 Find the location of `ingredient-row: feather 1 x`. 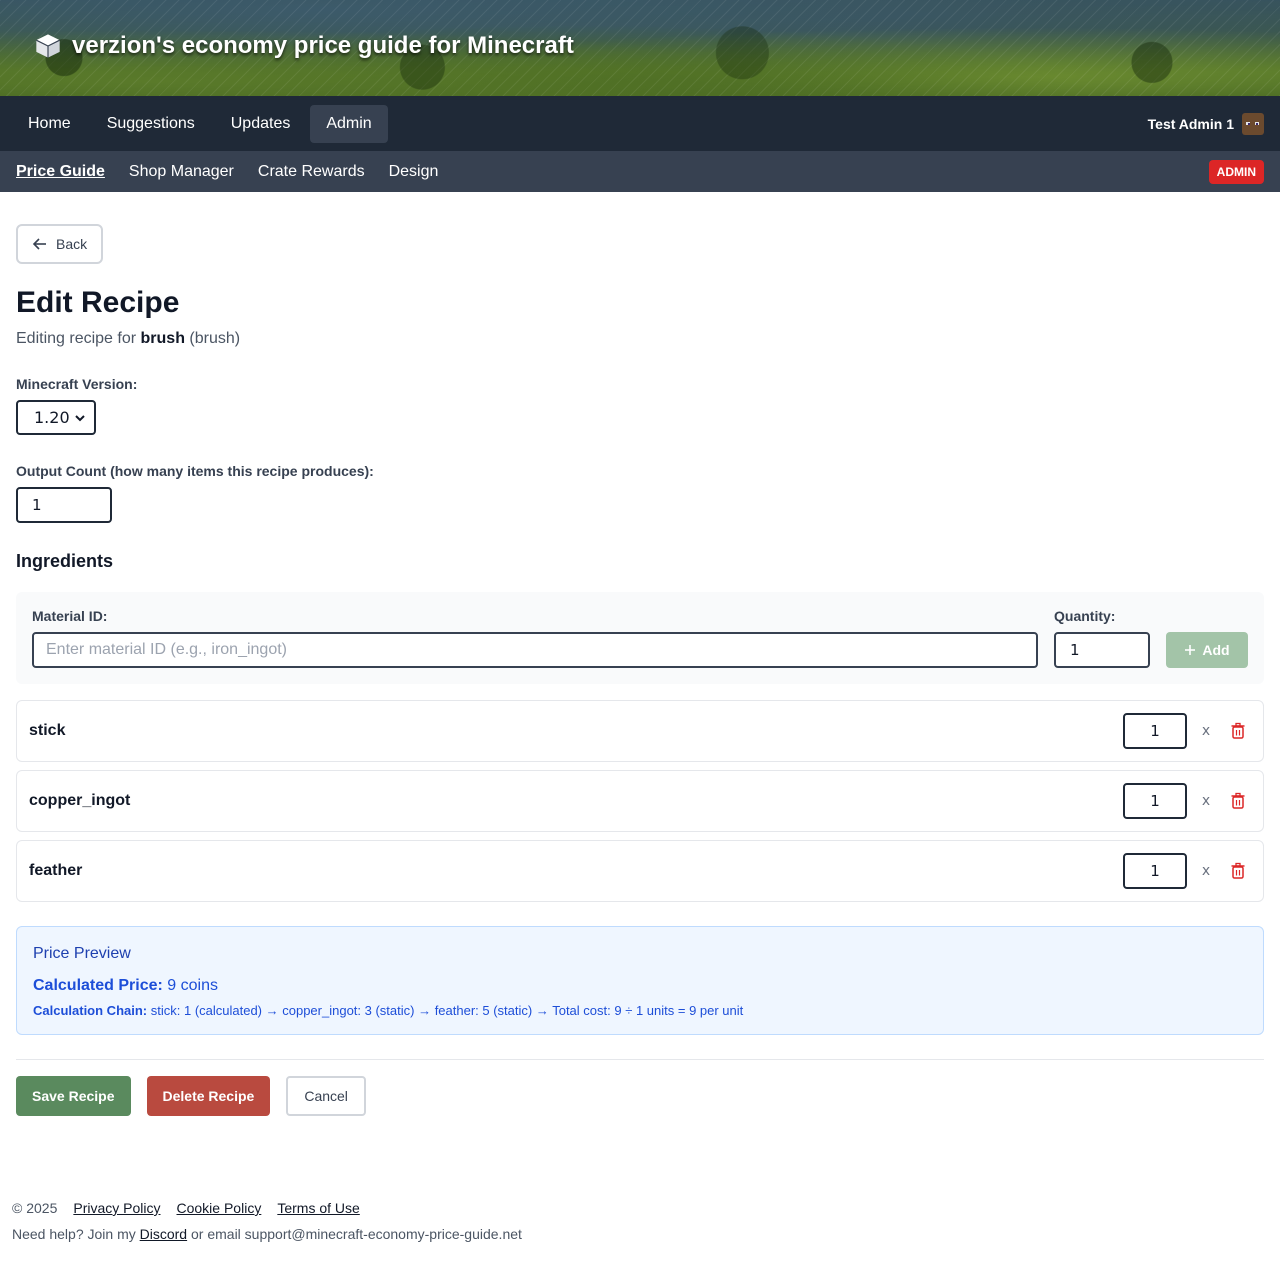

ingredient-row: feather 1 x is located at coordinates (640, 871).